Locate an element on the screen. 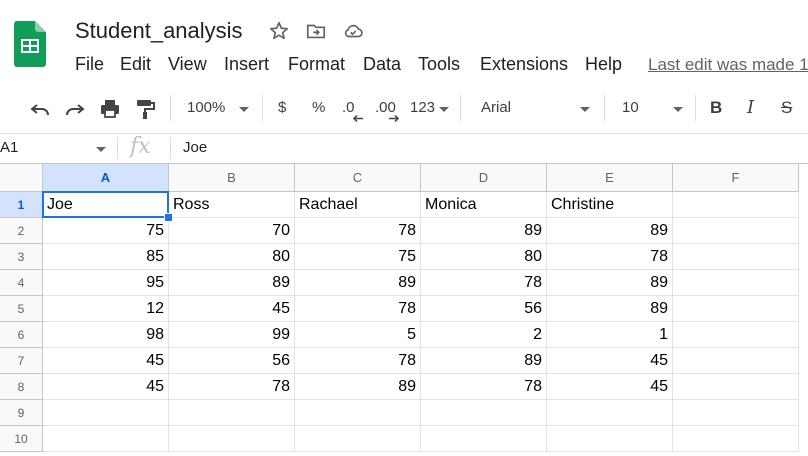 The width and height of the screenshot is (808, 456). cell-b10 is located at coordinates (232, 439).